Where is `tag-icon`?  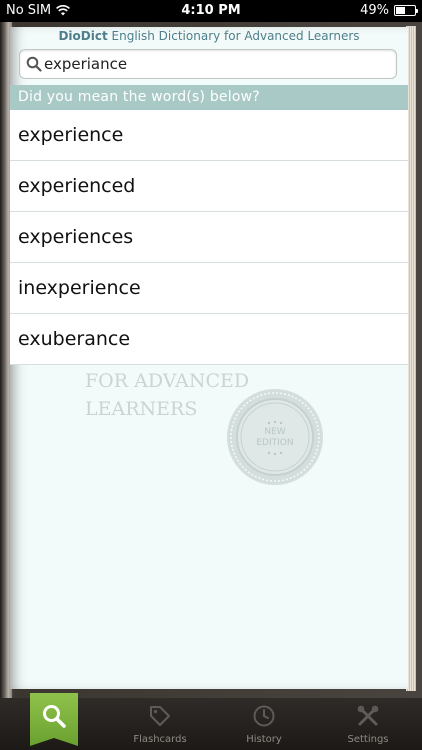 tag-icon is located at coordinates (160, 716).